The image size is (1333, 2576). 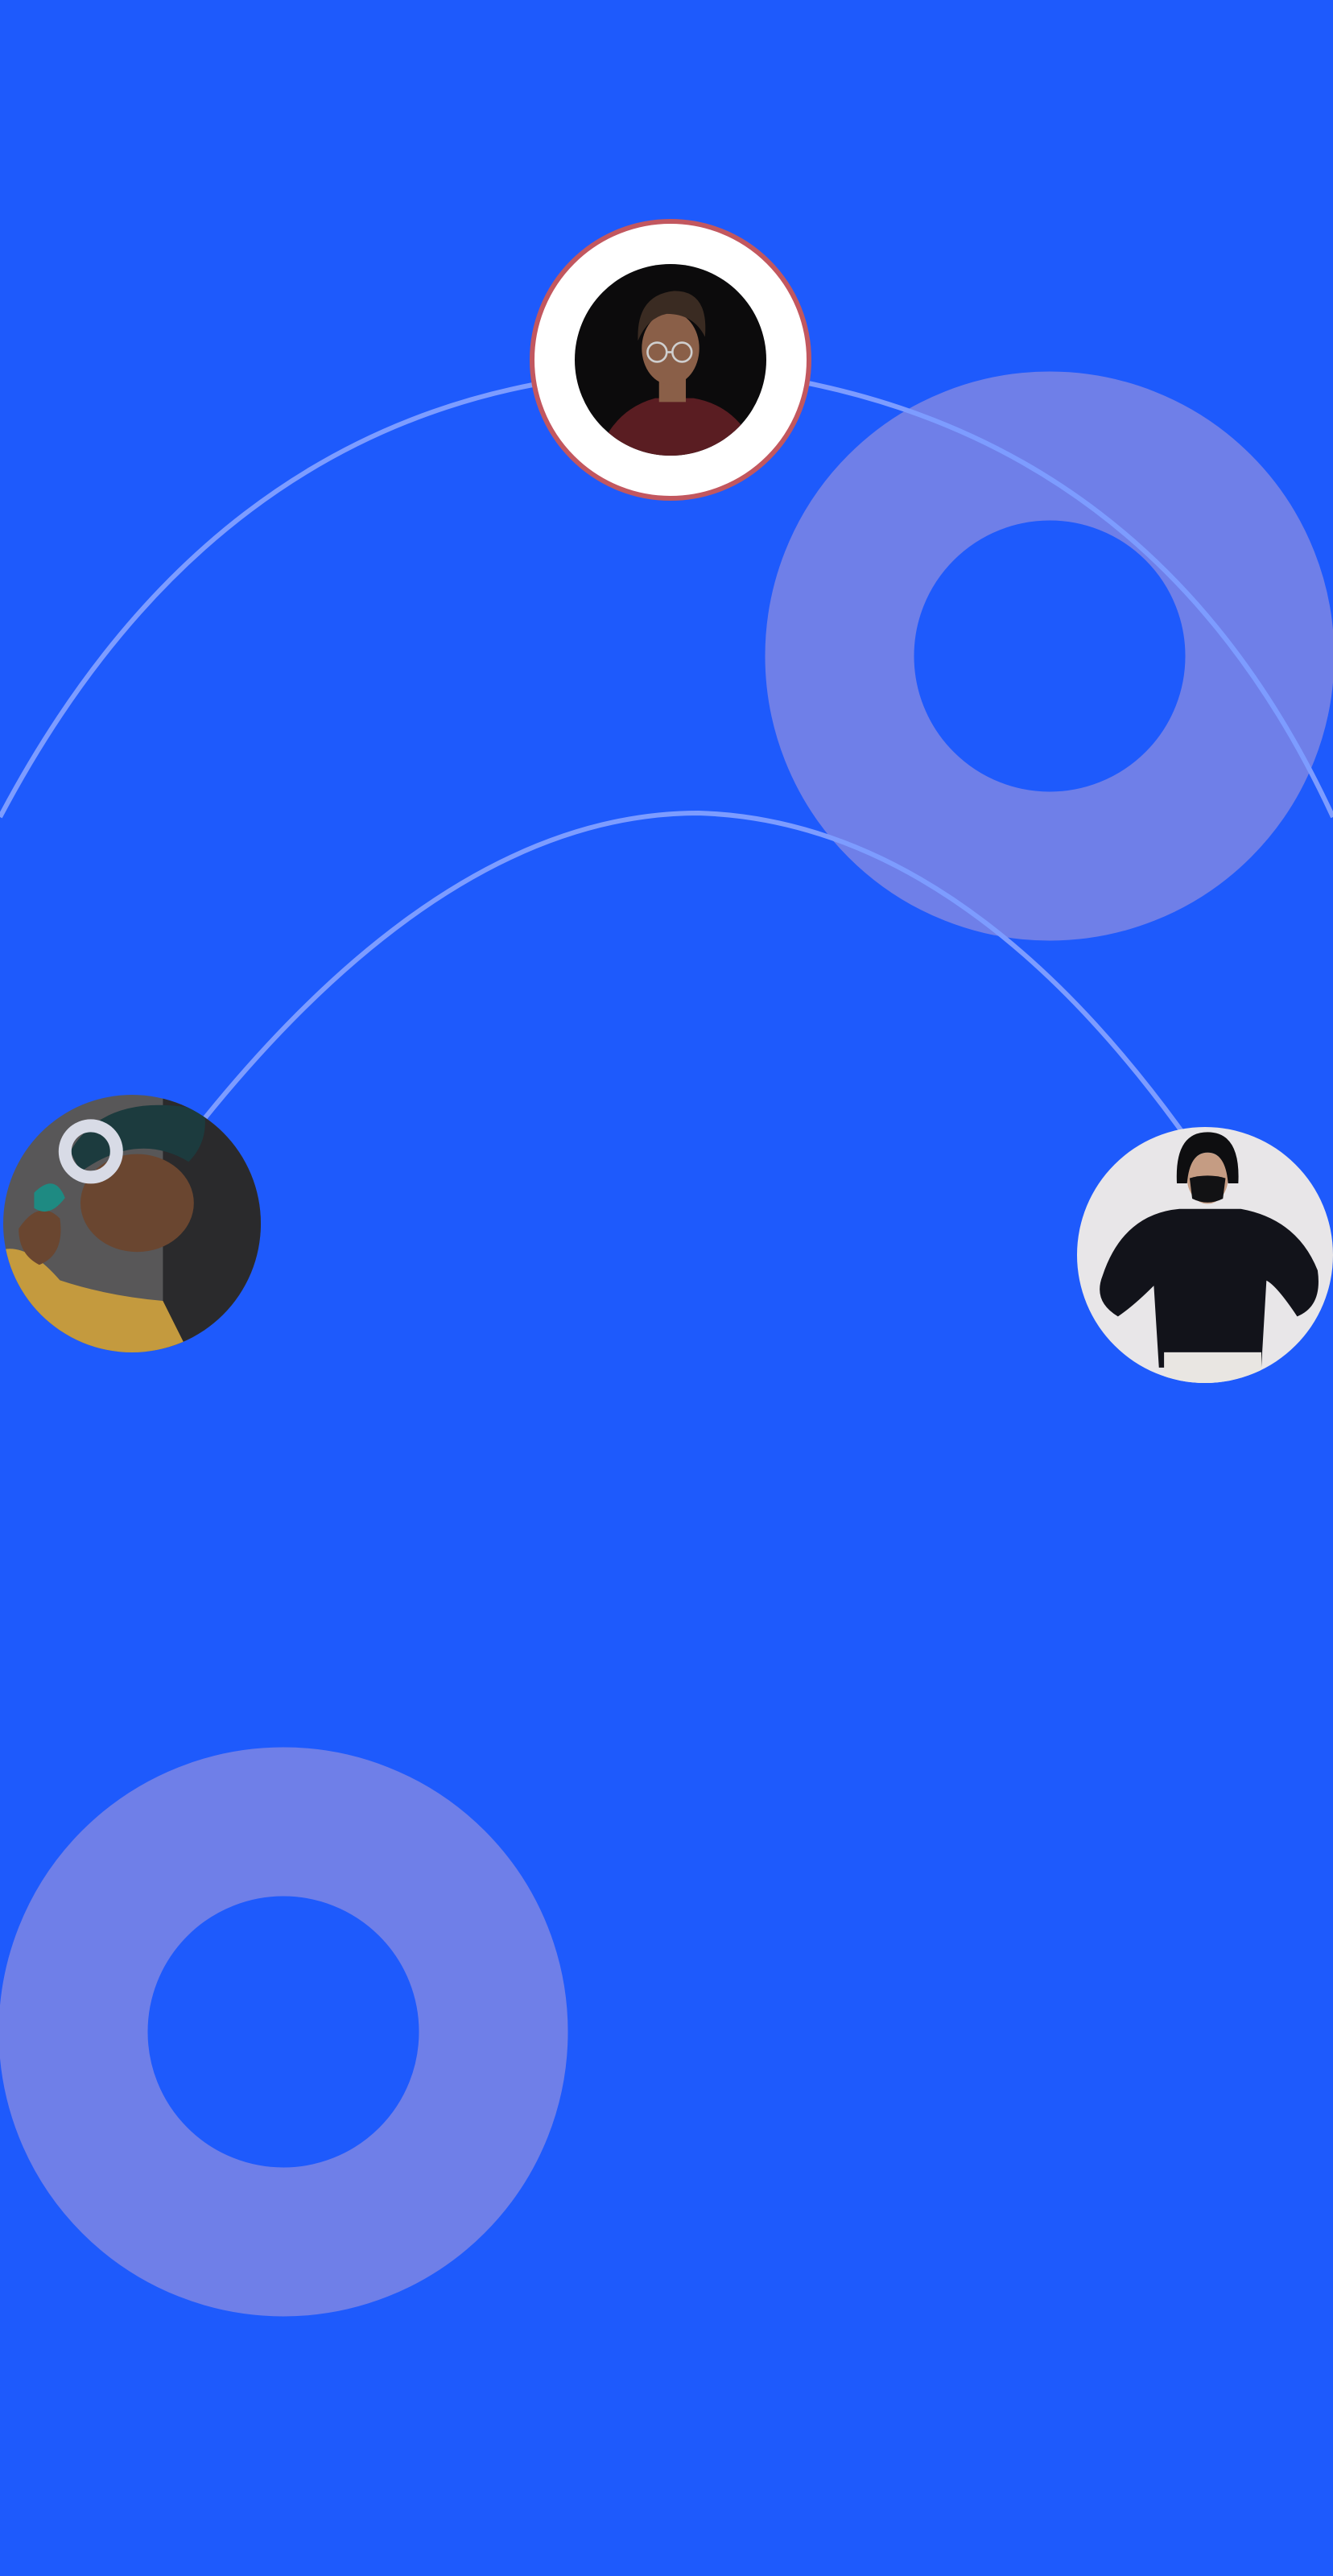 I want to click on person-with-headphones-avatar-icon, so click(x=132, y=1223).